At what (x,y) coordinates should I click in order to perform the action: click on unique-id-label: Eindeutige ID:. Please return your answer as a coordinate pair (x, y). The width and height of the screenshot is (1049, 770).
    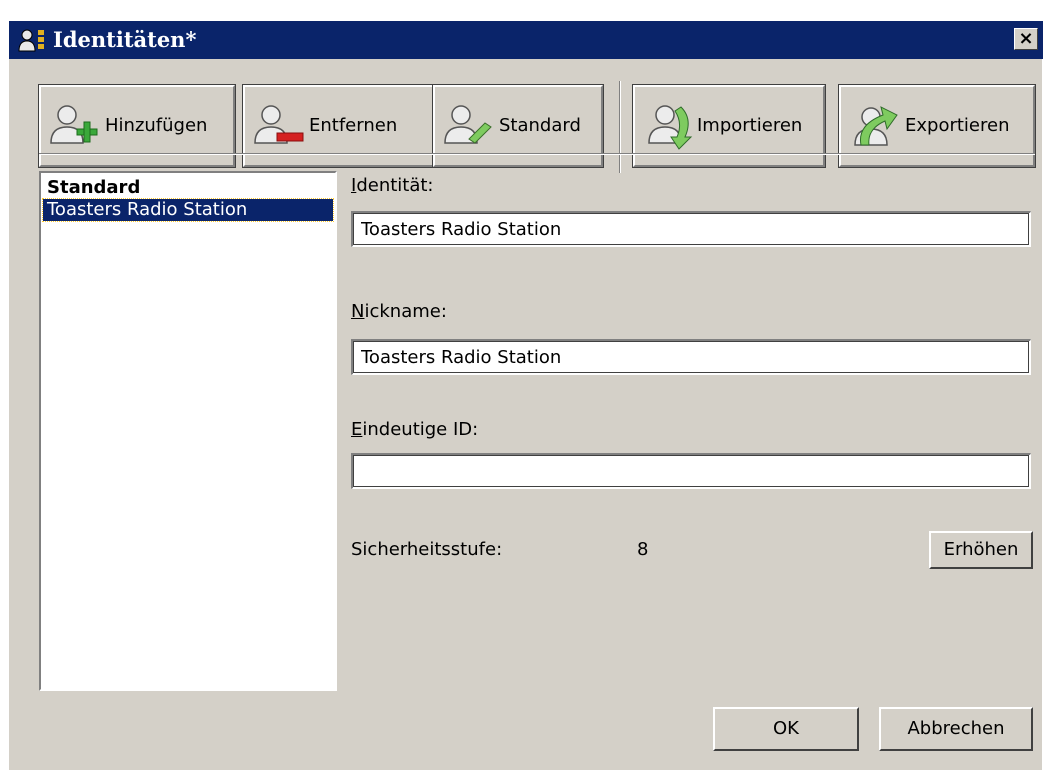
    Looking at the image, I should click on (415, 429).